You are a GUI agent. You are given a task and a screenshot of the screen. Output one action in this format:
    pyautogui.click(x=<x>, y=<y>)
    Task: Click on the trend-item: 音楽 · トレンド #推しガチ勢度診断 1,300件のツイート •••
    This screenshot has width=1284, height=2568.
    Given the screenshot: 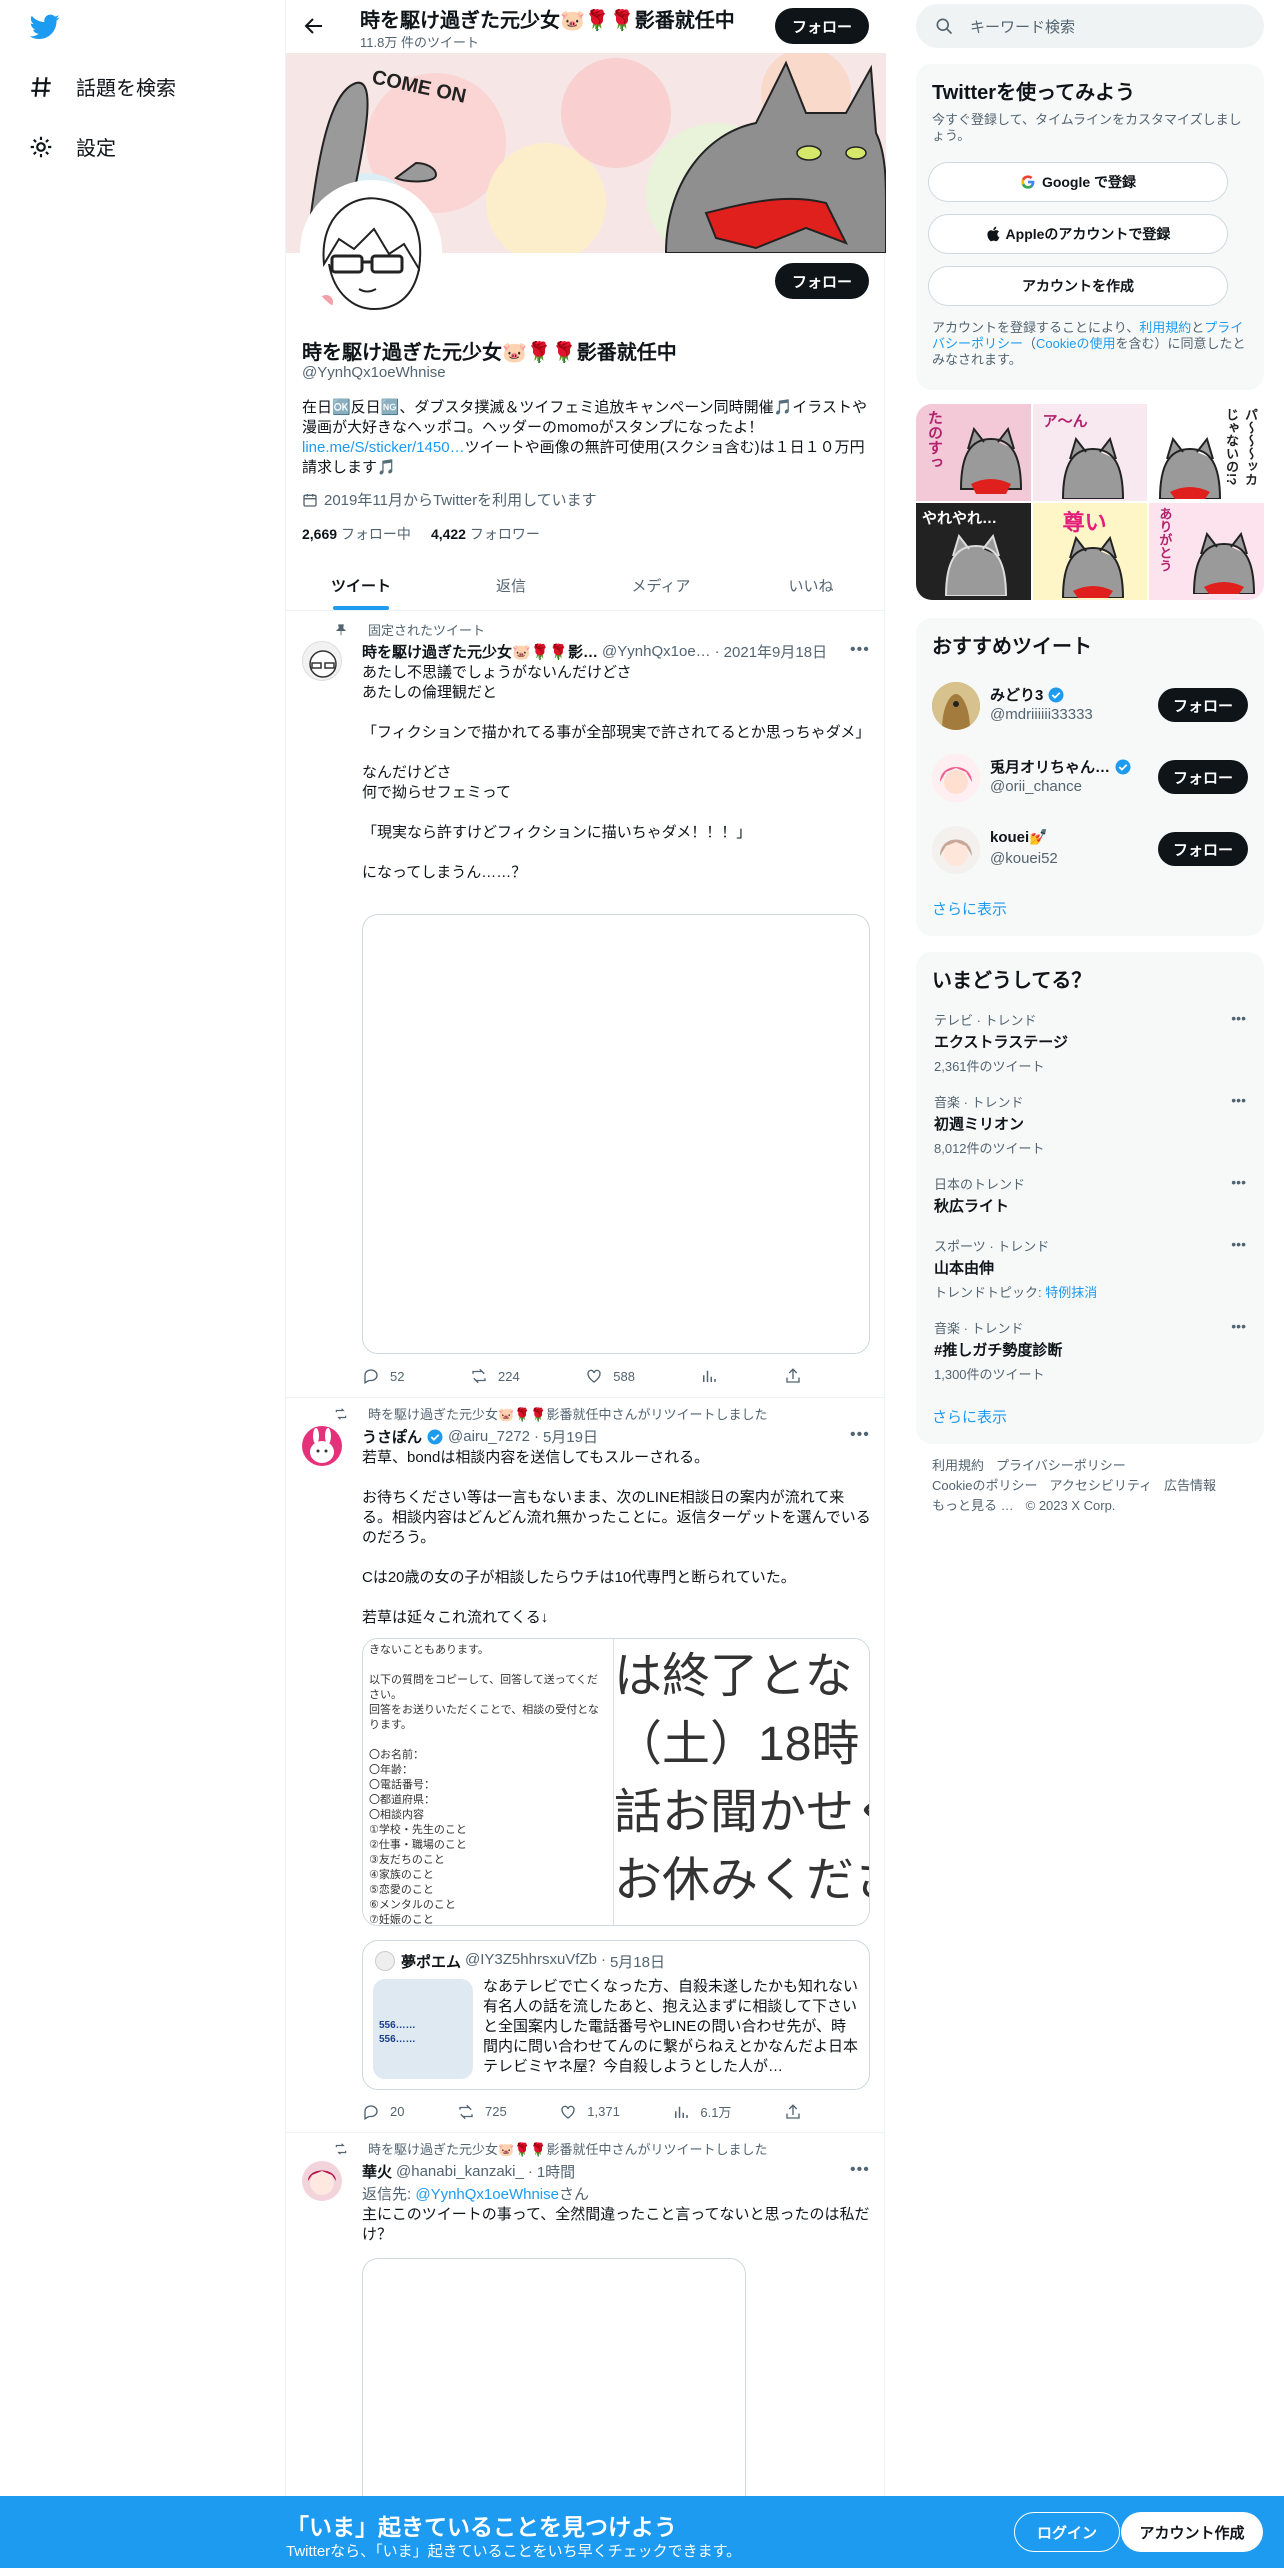 What is the action you would take?
    pyautogui.click(x=1090, y=1350)
    